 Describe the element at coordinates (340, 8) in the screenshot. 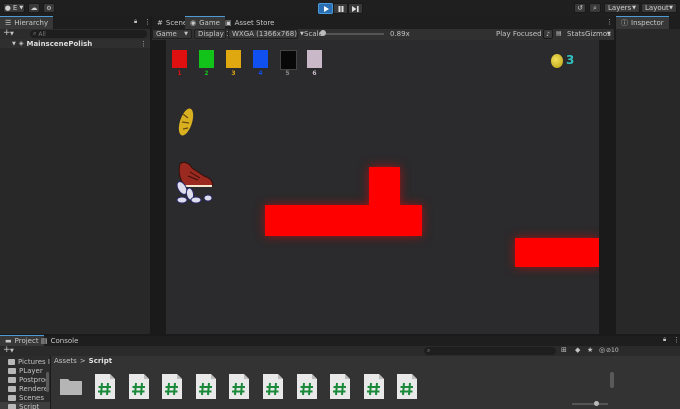

I see `pause-button` at that location.